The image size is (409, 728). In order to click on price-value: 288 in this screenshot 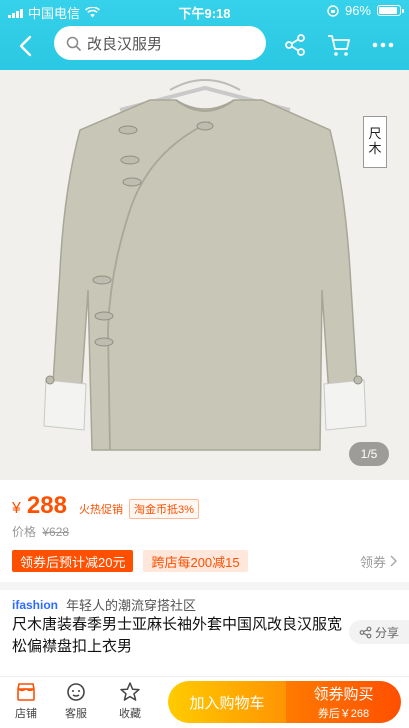, I will do `click(46, 505)`.